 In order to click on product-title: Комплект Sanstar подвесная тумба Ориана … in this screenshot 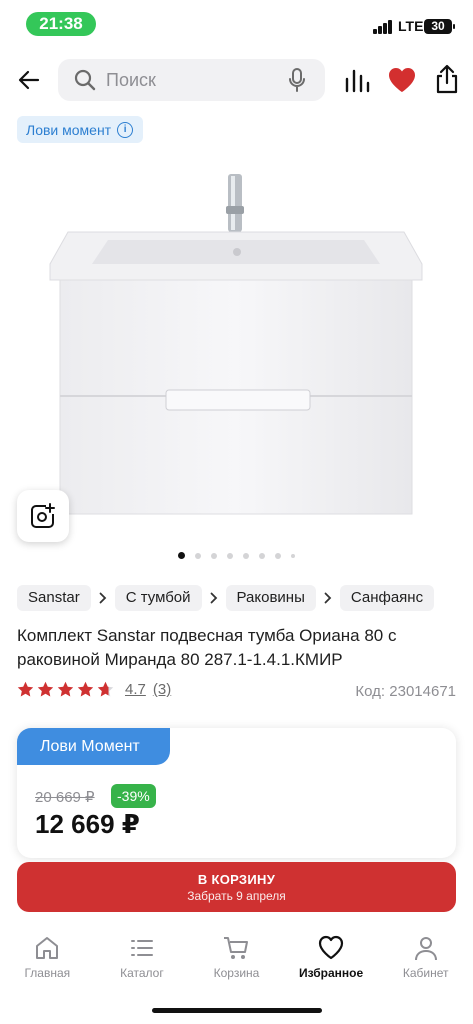, I will do `click(207, 647)`.